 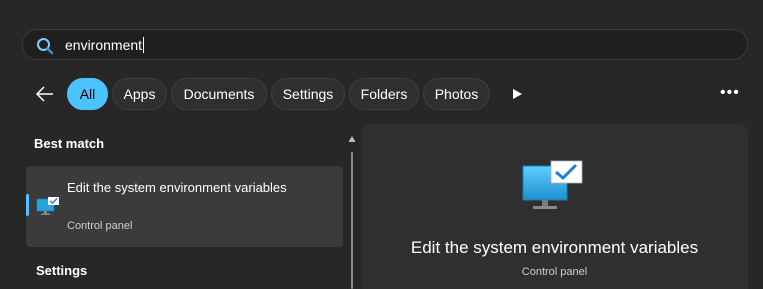 What do you see at coordinates (45, 46) in the screenshot?
I see `search-icon` at bounding box center [45, 46].